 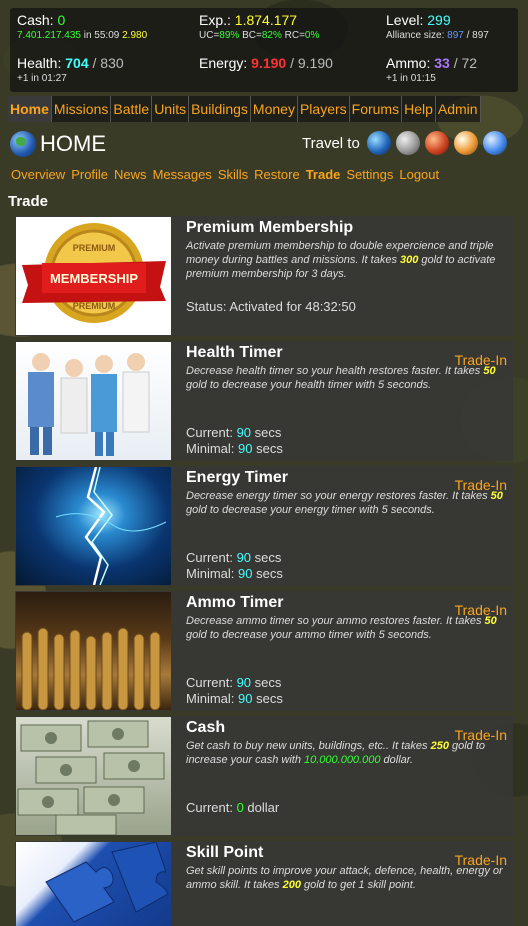 I want to click on mars-planet-icon, so click(x=436, y=143).